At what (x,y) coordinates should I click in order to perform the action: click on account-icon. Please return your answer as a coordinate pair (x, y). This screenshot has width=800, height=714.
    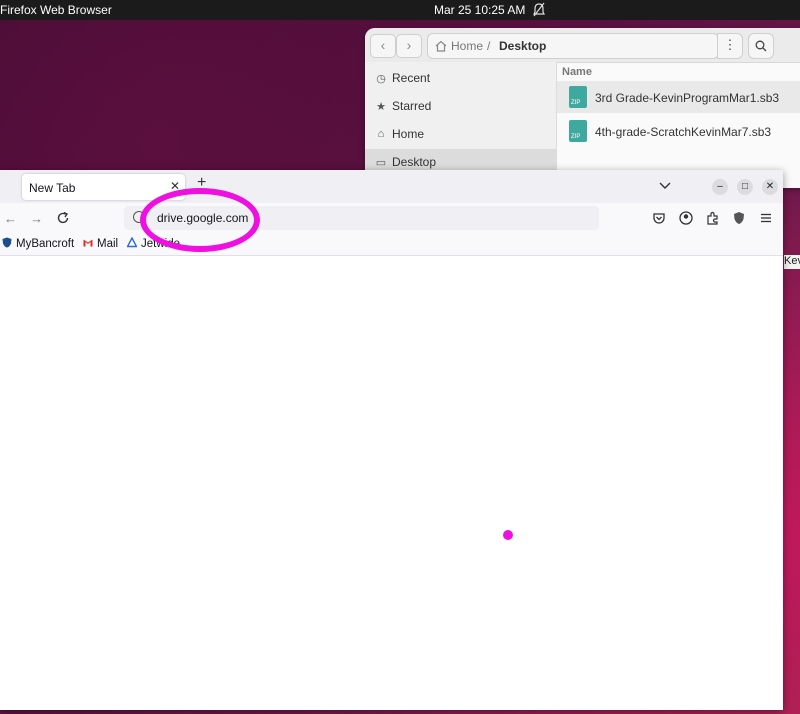
    Looking at the image, I should click on (686, 218).